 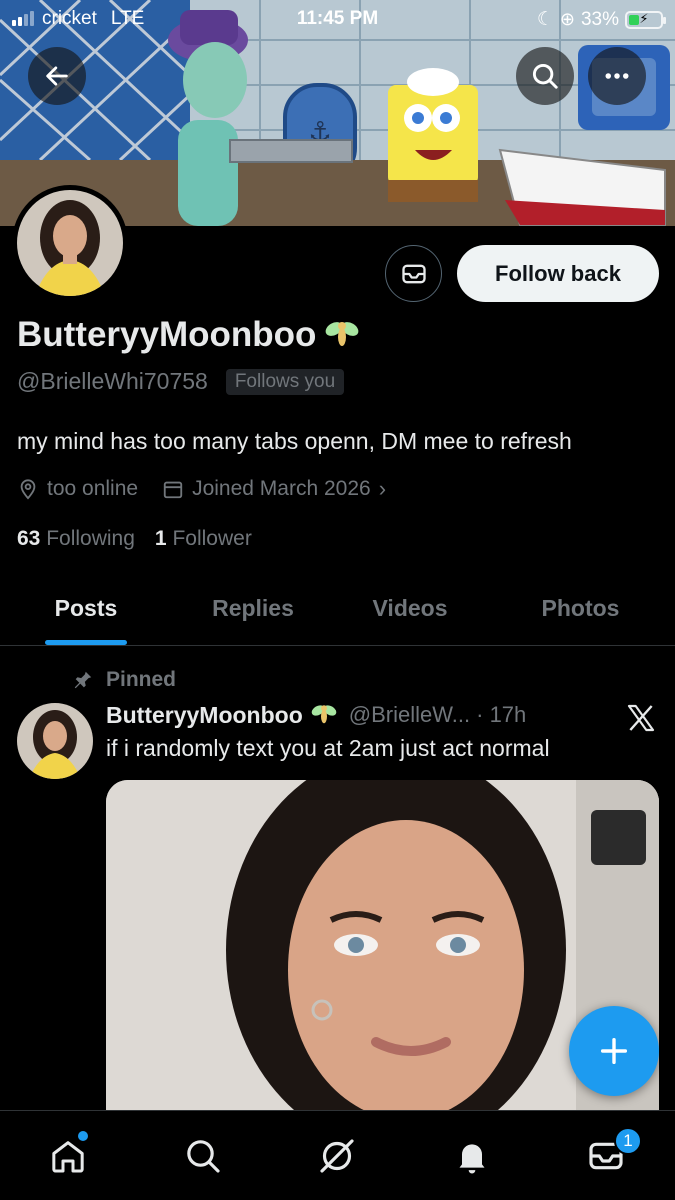 I want to click on profile-display-name: ButteryyMoonboo, so click(x=189, y=335).